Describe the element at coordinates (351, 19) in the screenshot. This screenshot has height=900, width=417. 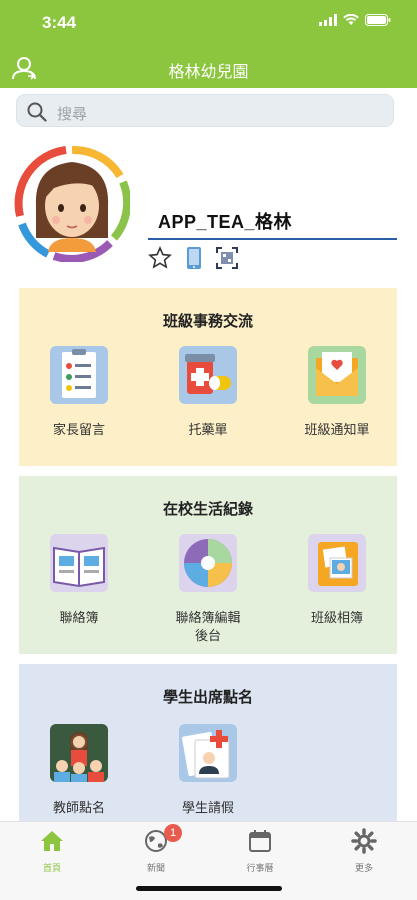
I see `wifi-icon` at that location.